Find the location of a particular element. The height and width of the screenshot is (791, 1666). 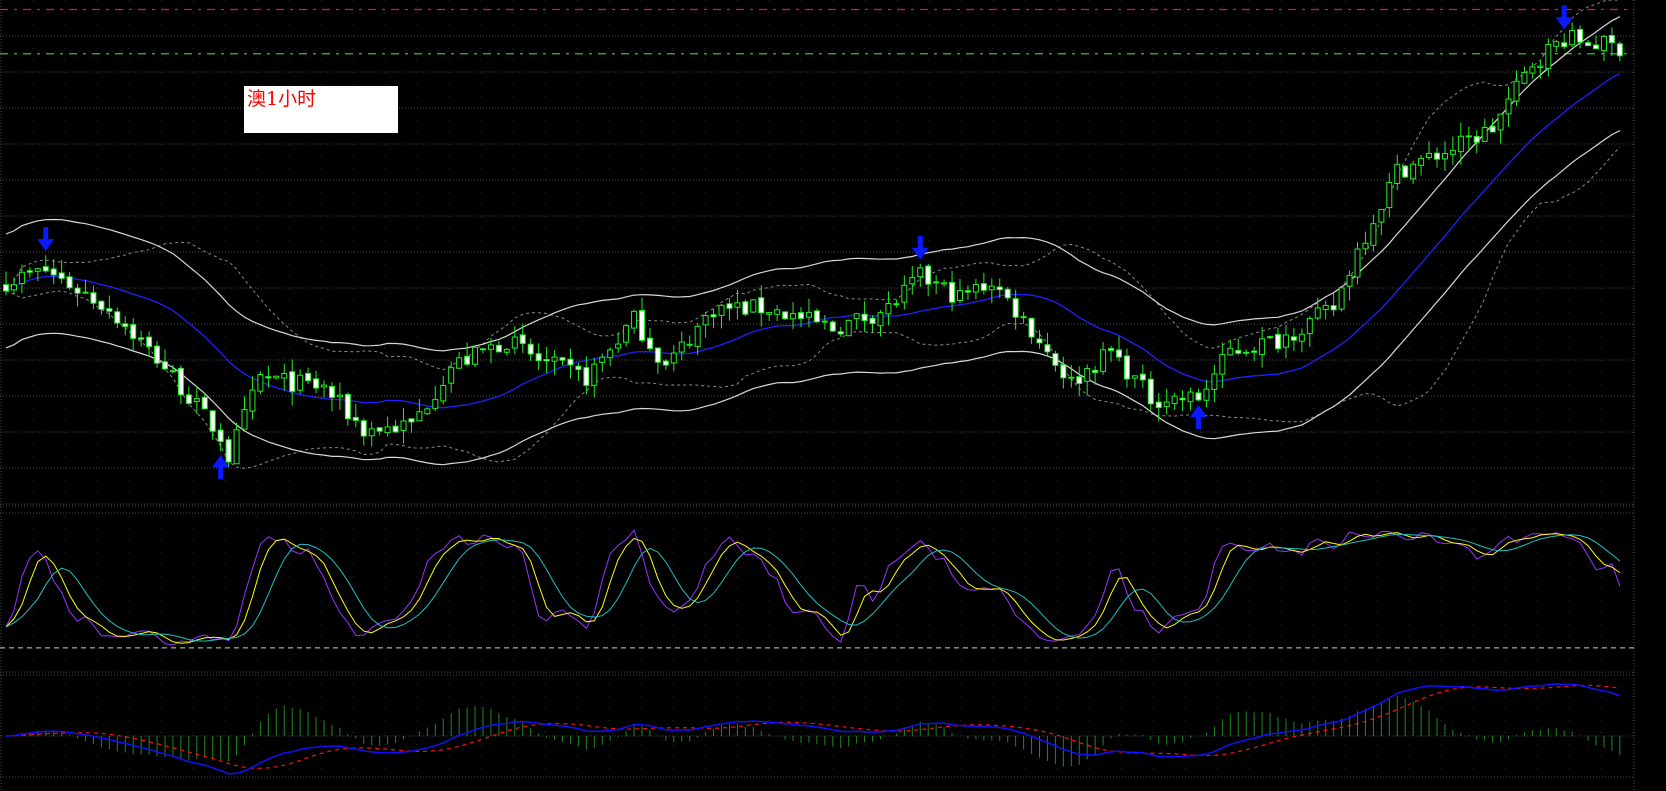

macd-line is located at coordinates (813, 729).